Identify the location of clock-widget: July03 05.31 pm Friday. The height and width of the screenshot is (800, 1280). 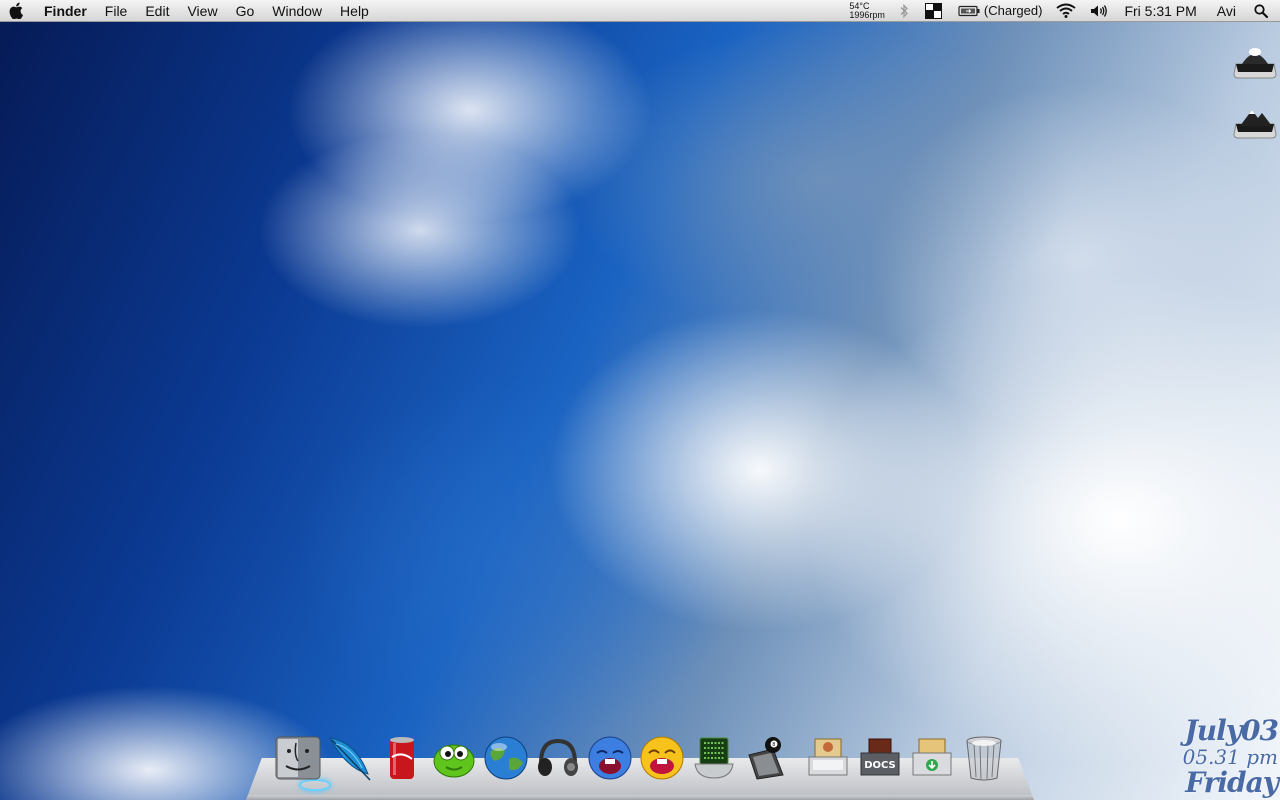
(1230, 756).